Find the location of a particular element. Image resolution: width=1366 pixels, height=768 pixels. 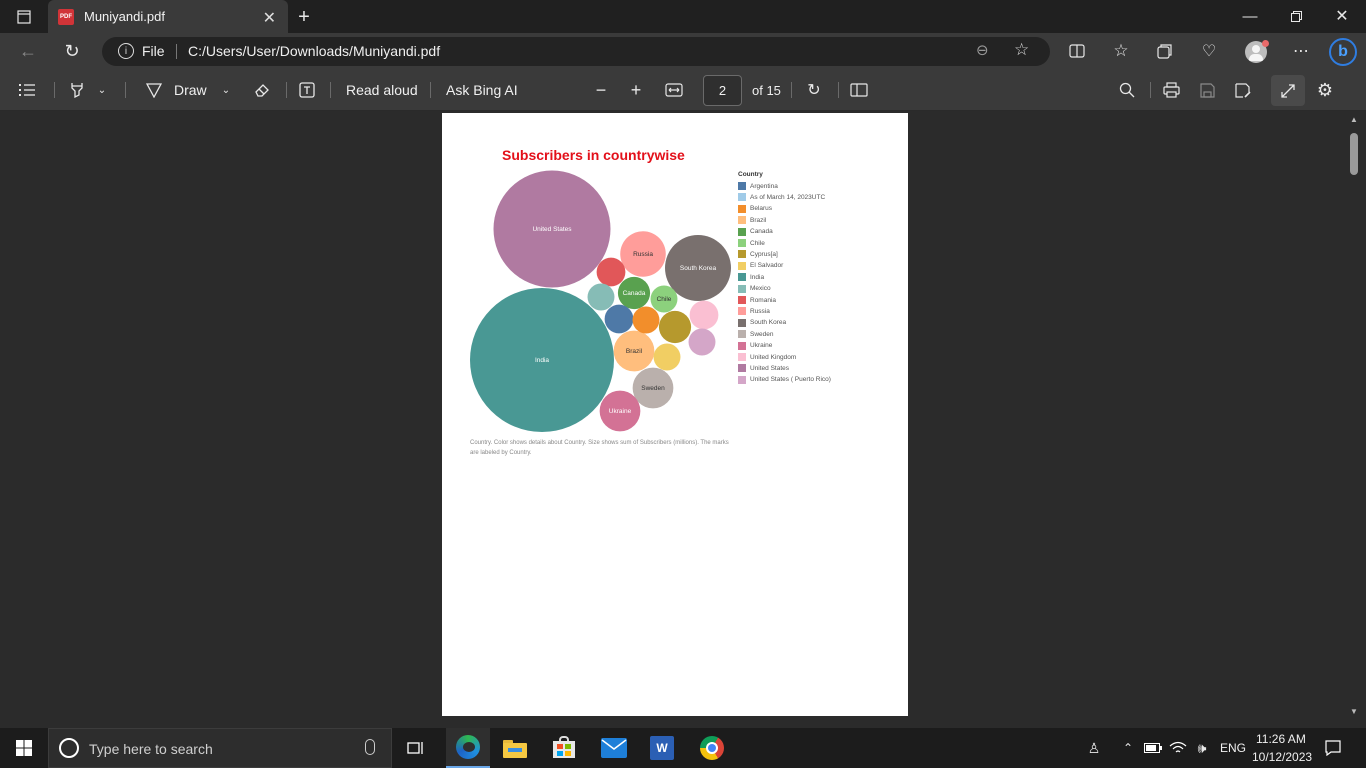

show-hidden-icons-chevron-up-icon: ⌃ is located at coordinates (1128, 748).